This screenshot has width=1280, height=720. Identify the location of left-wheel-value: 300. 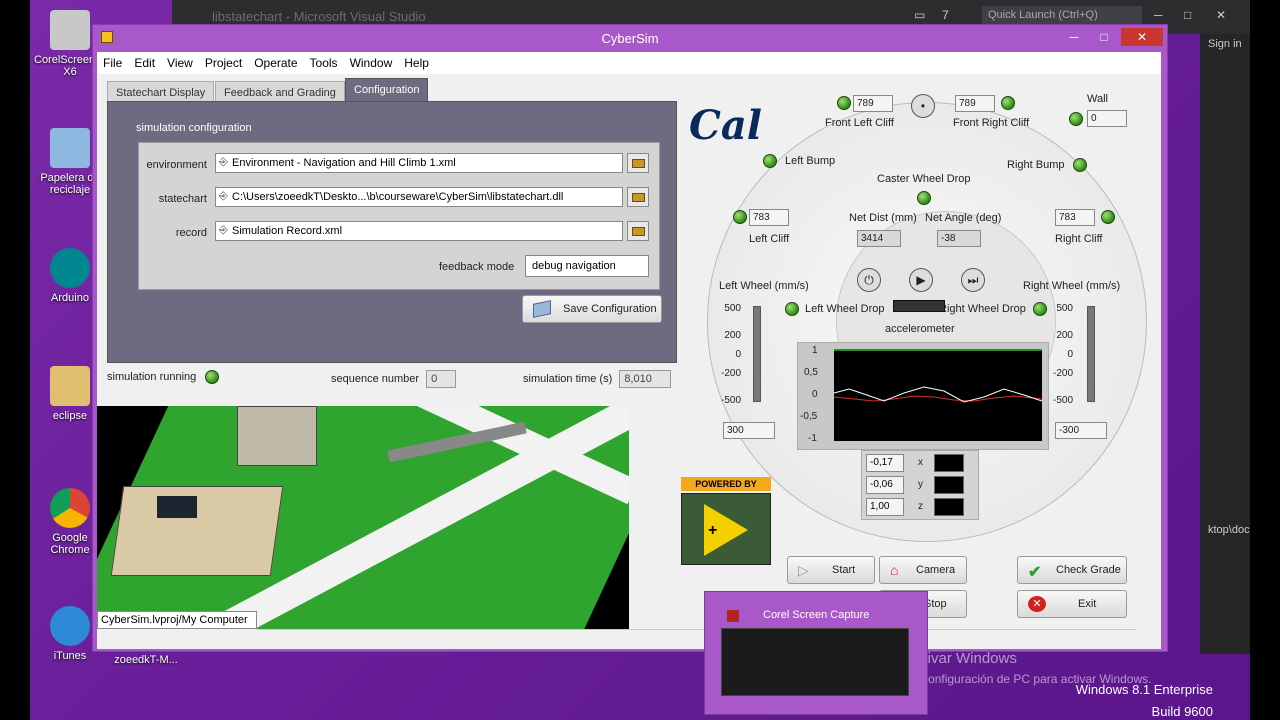
(749, 430).